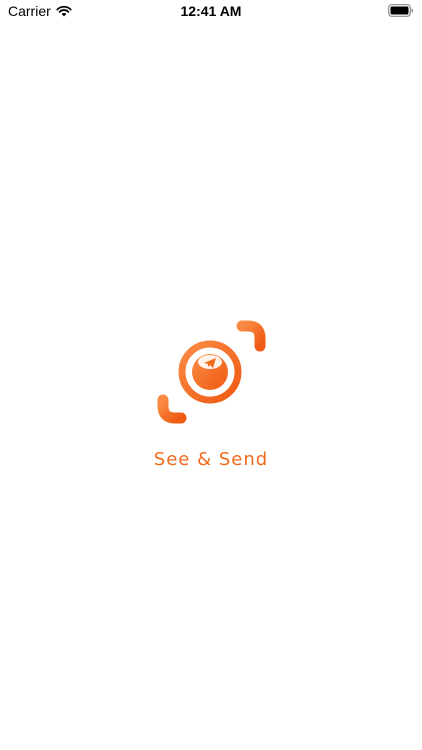 The image size is (422, 750). I want to click on app-logo, so click(211, 373).